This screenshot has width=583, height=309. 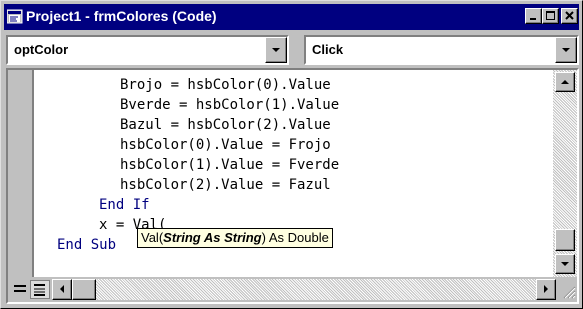 I want to click on size-grip, so click(x=566, y=289).